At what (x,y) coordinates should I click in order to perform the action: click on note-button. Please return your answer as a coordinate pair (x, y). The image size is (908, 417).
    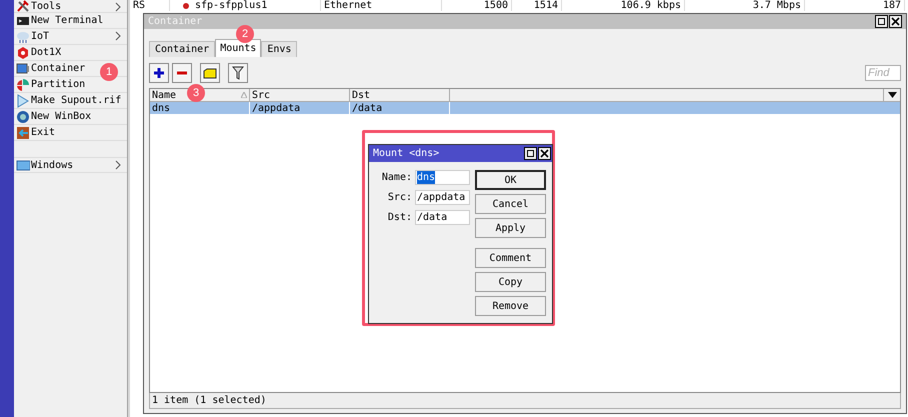
    Looking at the image, I should click on (210, 73).